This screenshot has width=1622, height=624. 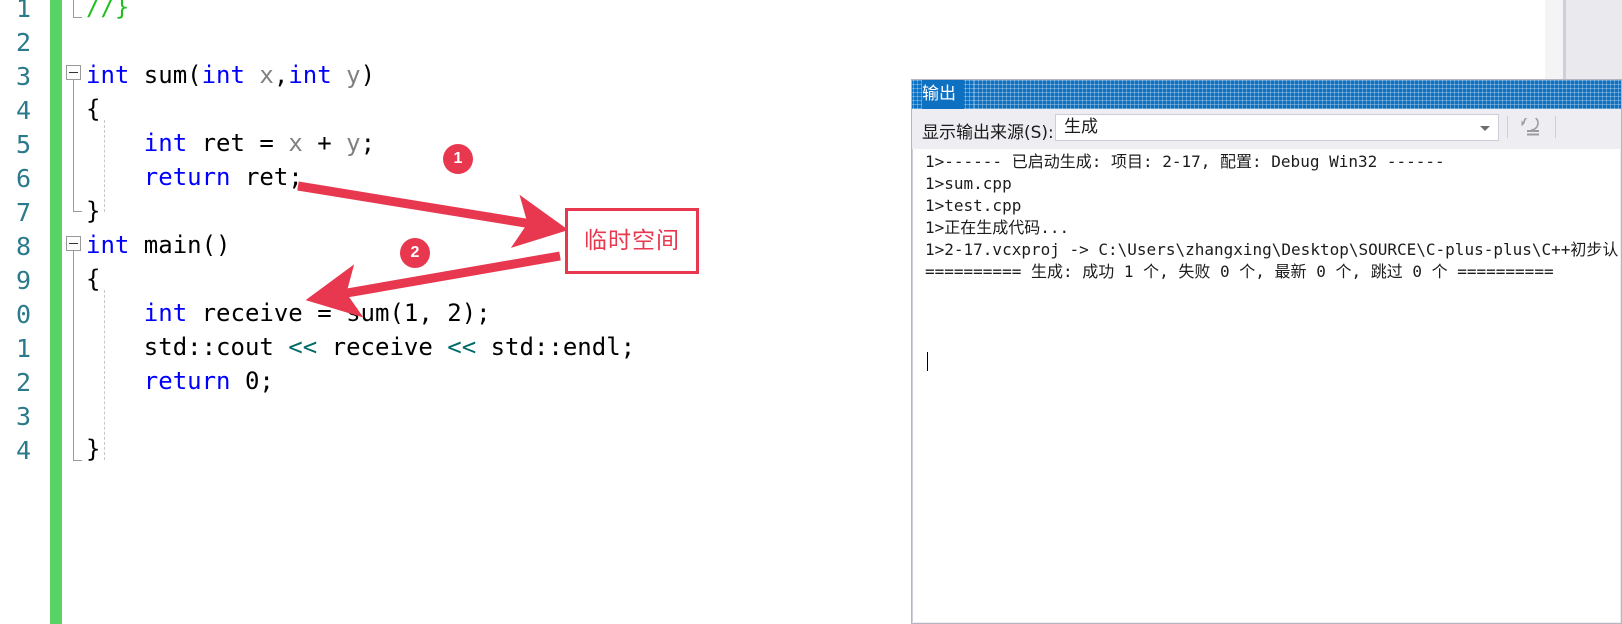 What do you see at coordinates (968, 183) in the screenshot?
I see `output-line: 1>sum.cpp` at bounding box center [968, 183].